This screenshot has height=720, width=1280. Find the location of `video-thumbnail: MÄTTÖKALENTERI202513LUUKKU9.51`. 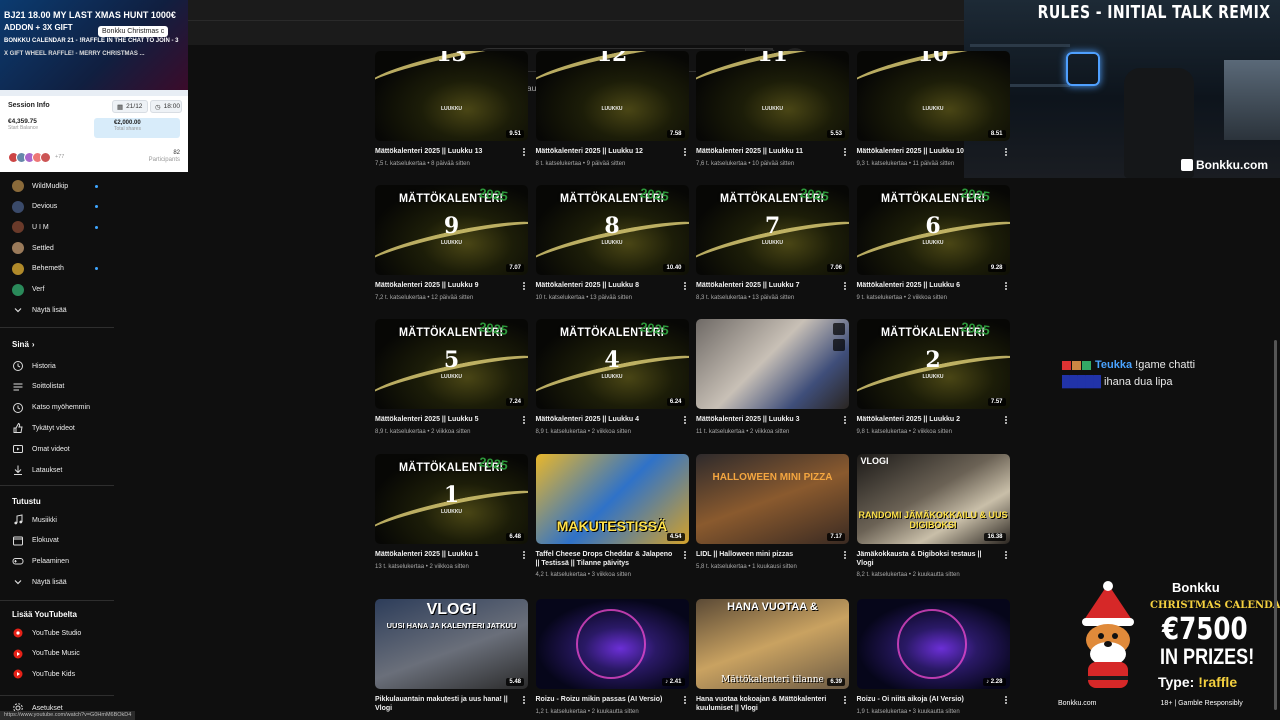

video-thumbnail: MÄTTÖKALENTERI202513LUUKKU9.51 is located at coordinates (451, 96).